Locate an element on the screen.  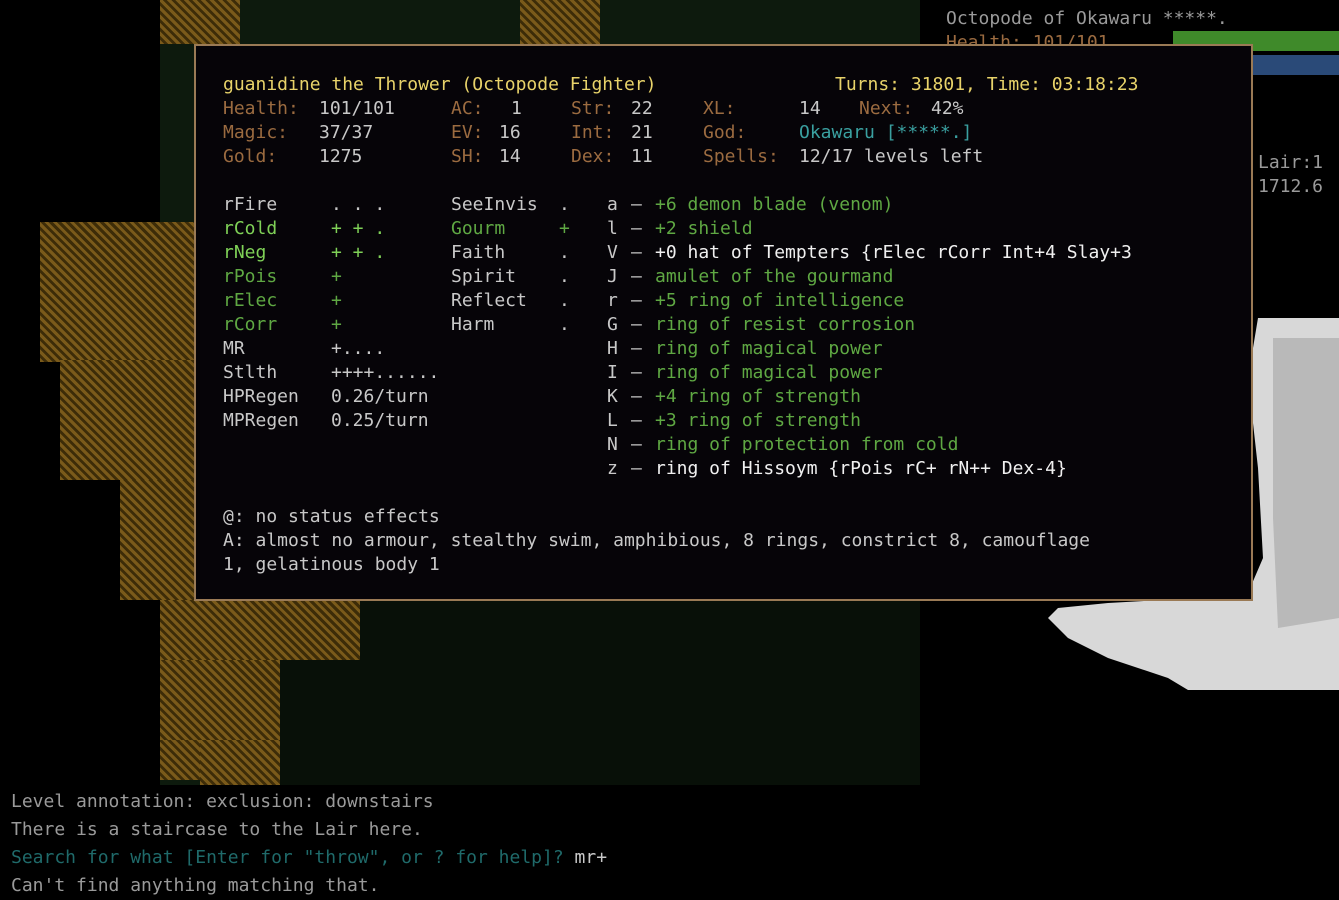
resist-name: HPRegen is located at coordinates (261, 396).